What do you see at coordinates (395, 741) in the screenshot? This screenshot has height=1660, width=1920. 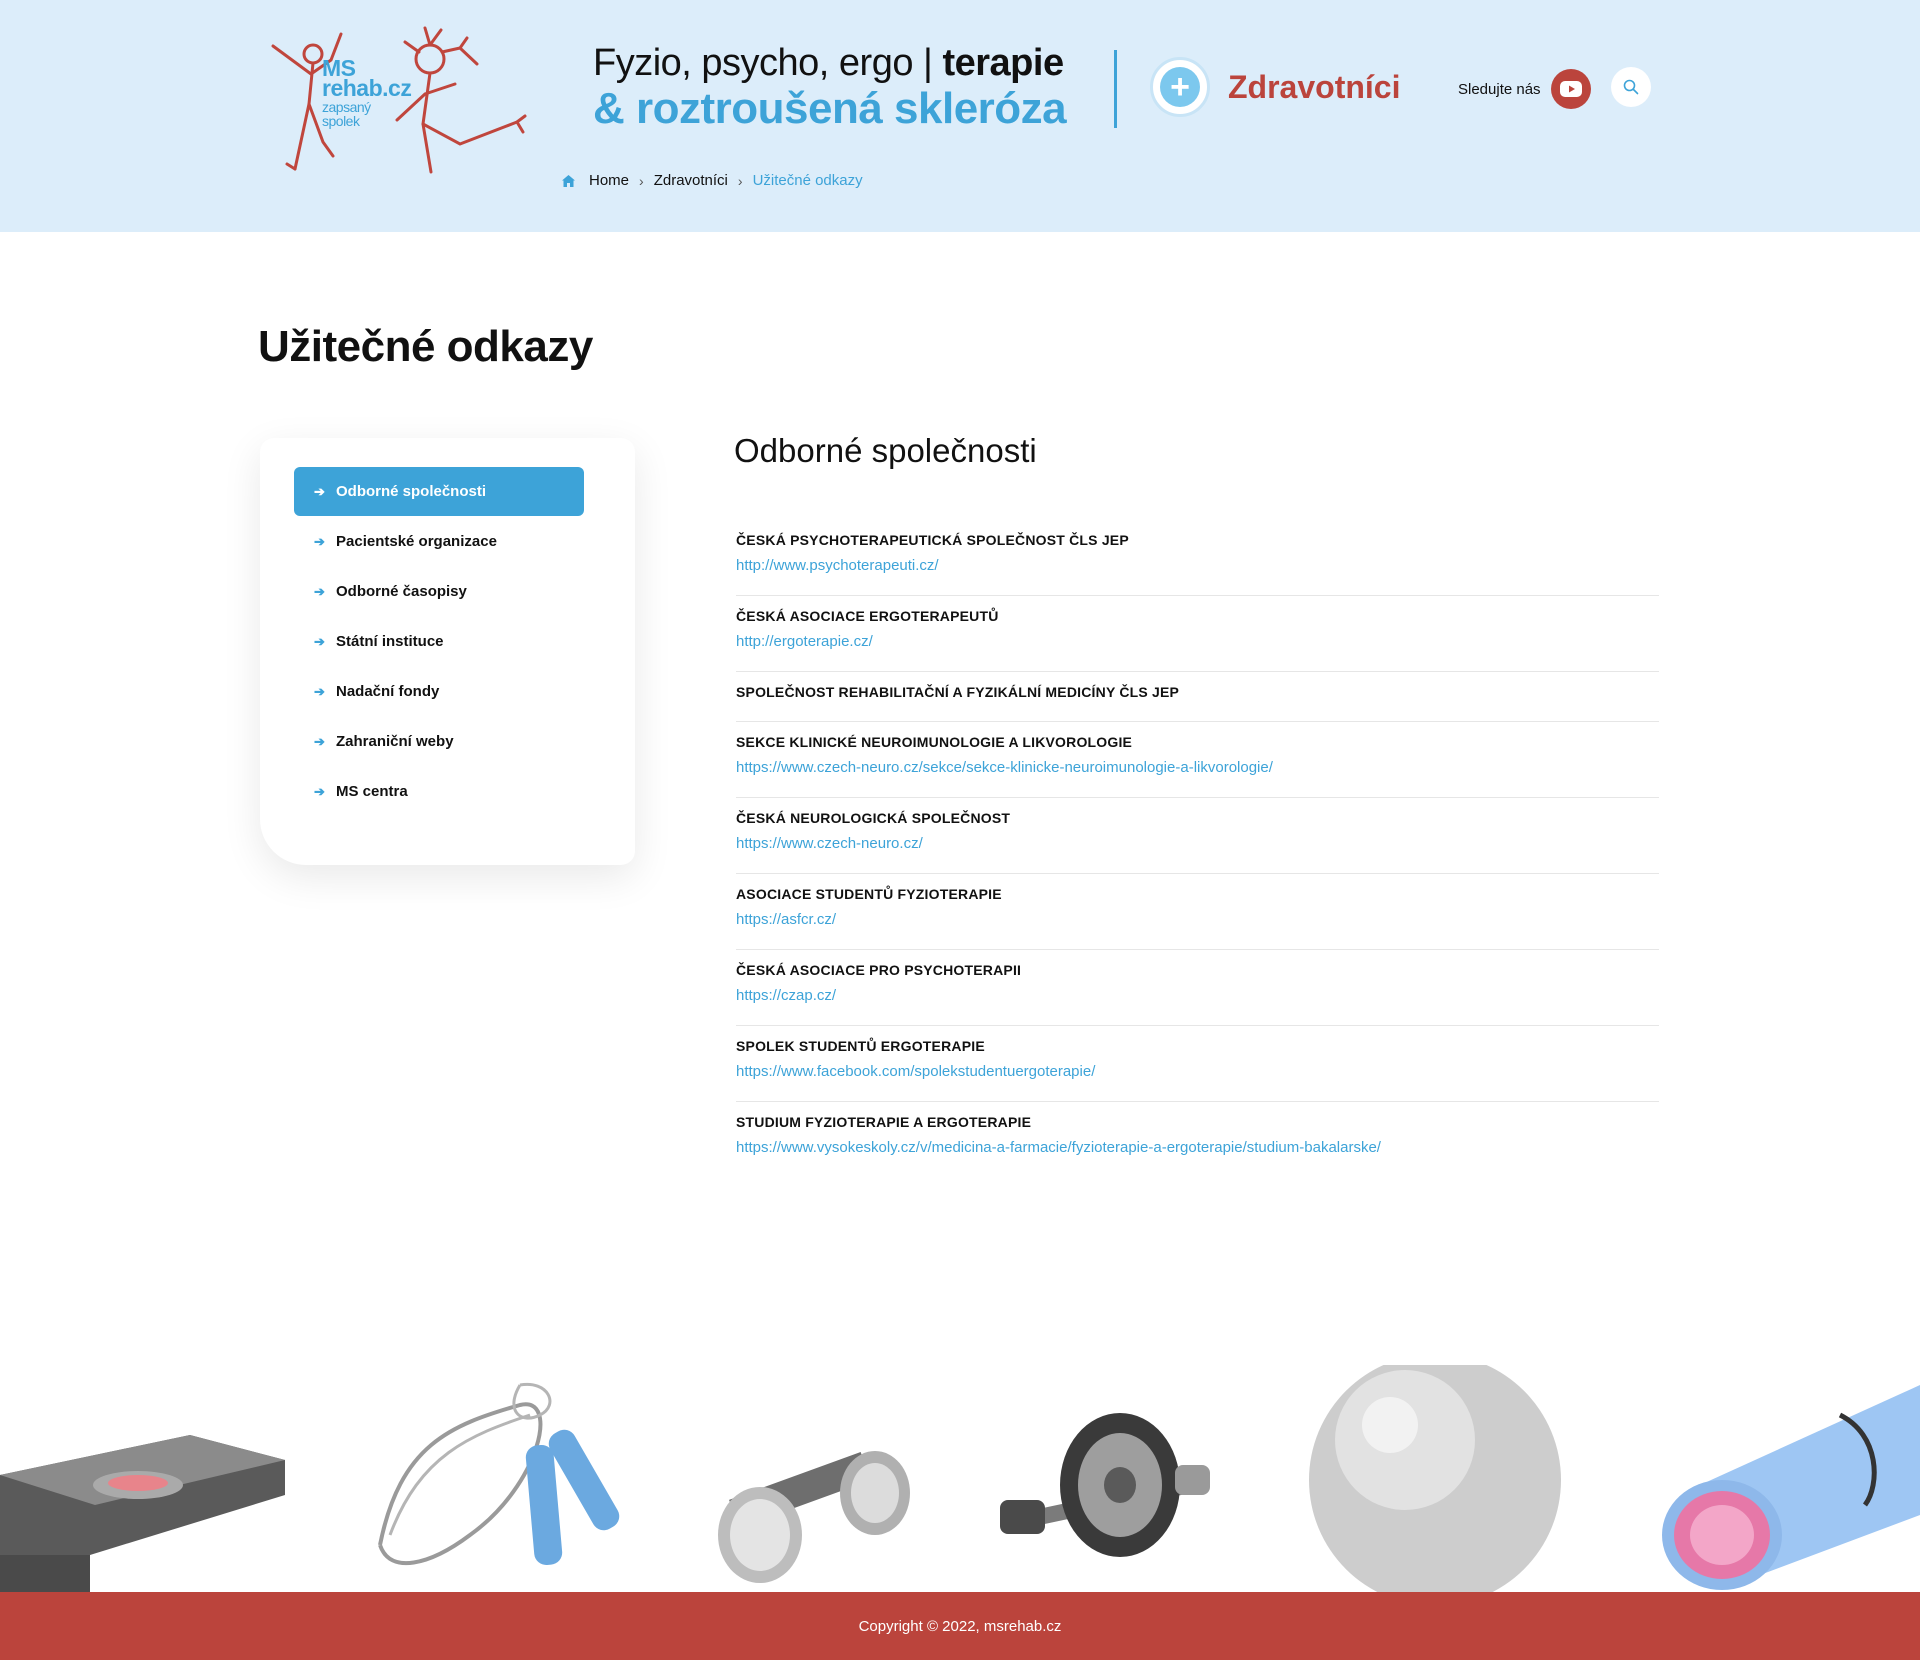 I see `sidebar-item-label: Zahraniční weby` at bounding box center [395, 741].